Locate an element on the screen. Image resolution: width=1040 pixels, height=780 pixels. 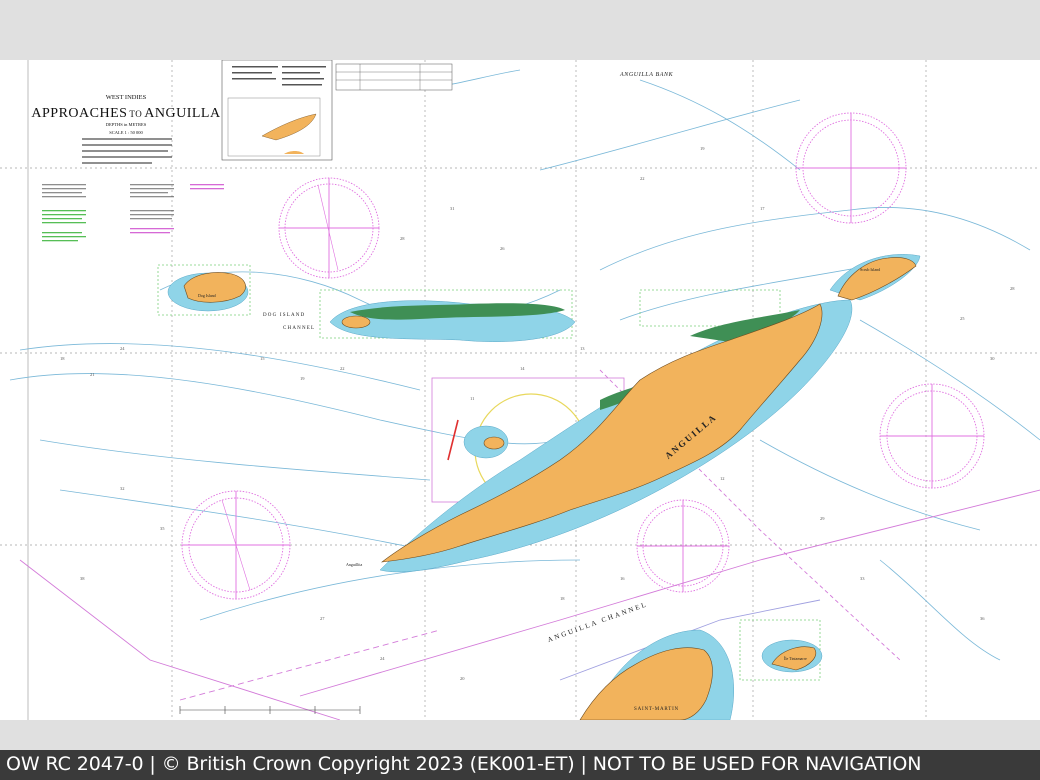
label-ile-tintamarre: Île Tintamarre is located at coordinates (795, 658).